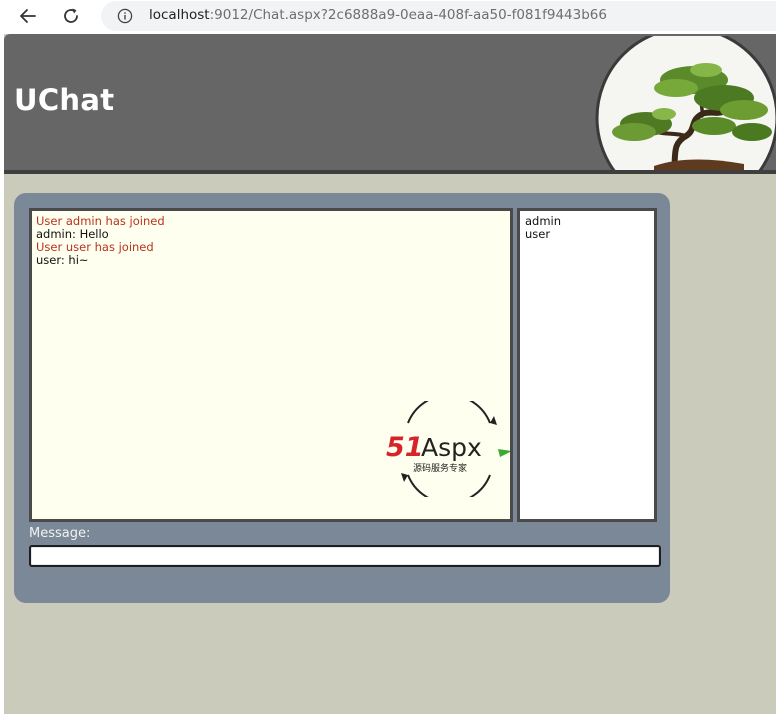  I want to click on reload-icon, so click(71, 15).